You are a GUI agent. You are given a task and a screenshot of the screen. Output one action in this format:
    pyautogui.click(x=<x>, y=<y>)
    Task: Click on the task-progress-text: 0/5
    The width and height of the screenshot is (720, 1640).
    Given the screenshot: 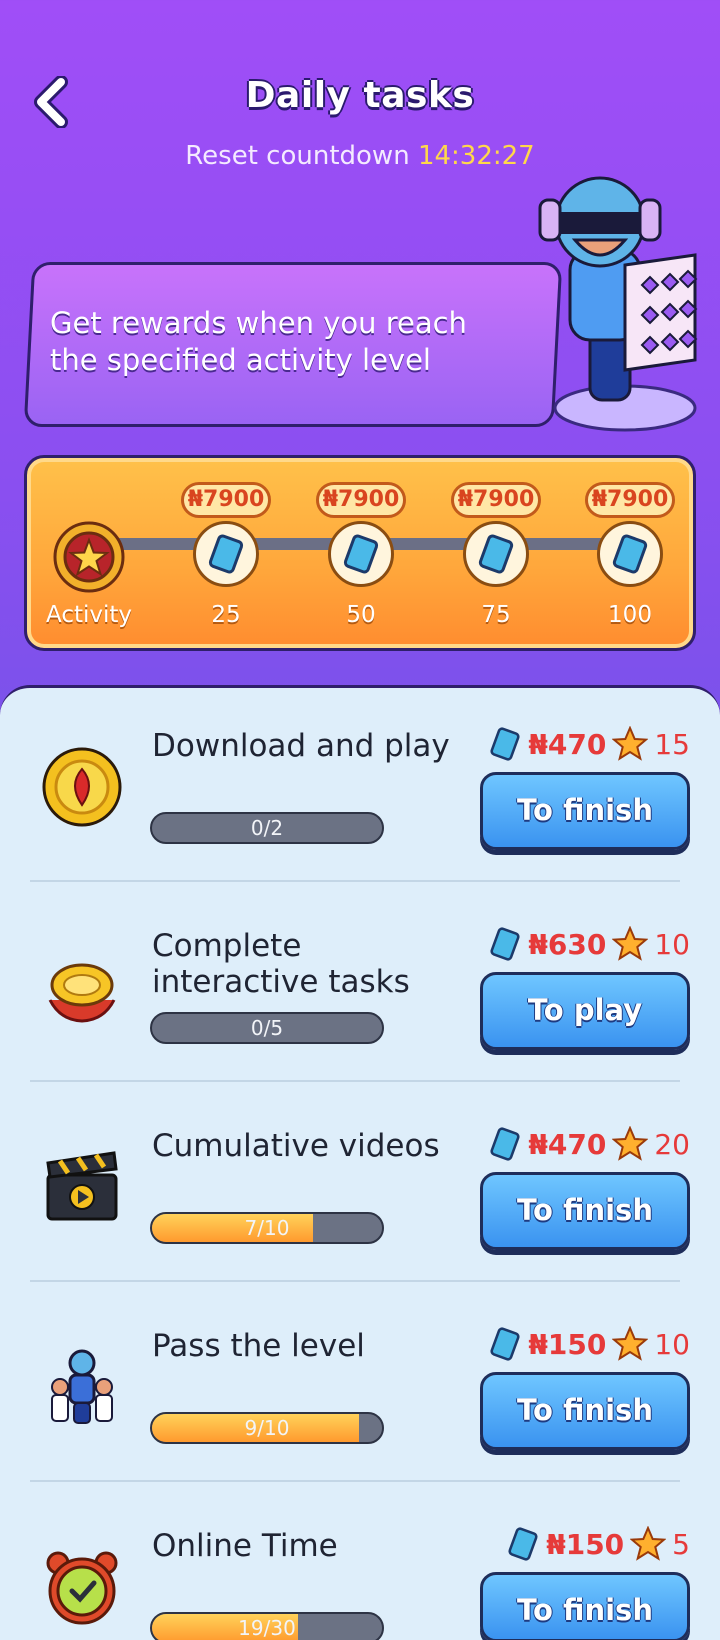 What is the action you would take?
    pyautogui.click(x=267, y=1028)
    